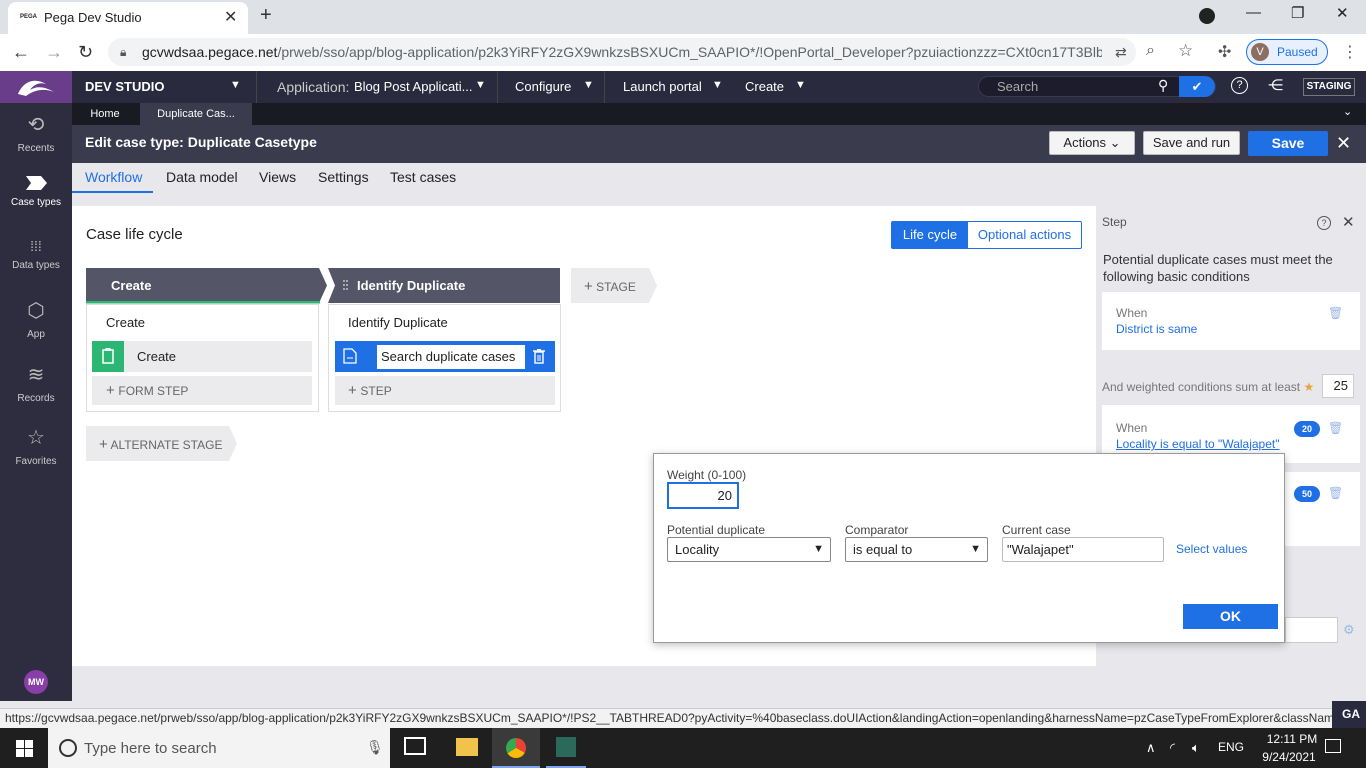 The image size is (1366, 768). I want to click on chrome-taskbar-button, so click(516, 748).